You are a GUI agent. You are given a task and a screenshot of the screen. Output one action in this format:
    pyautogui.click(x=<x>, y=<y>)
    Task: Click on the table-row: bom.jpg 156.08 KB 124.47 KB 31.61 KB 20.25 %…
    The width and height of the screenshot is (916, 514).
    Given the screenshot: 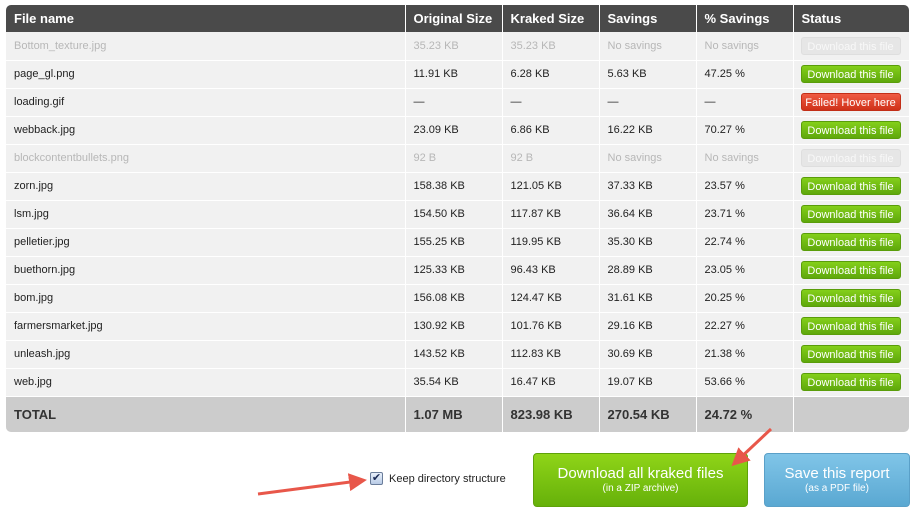 What is the action you would take?
    pyautogui.click(x=457, y=298)
    